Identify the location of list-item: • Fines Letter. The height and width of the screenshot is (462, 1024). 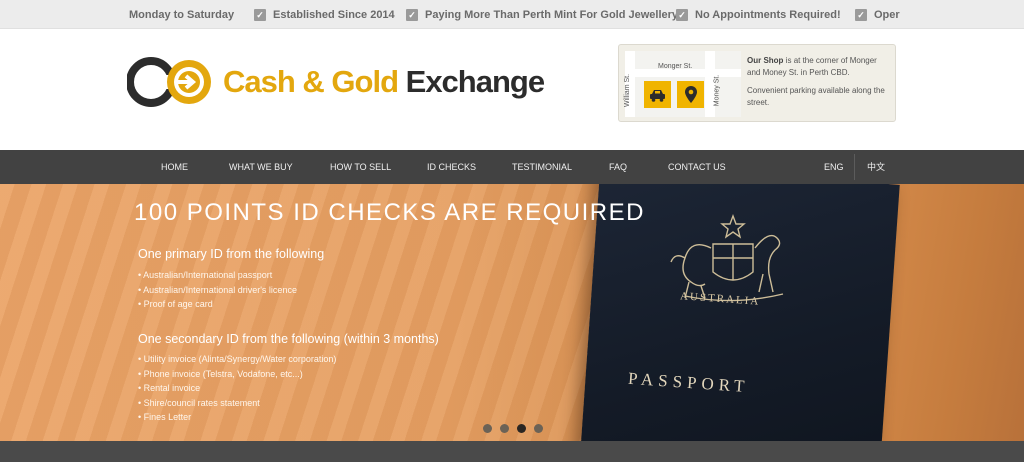
(165, 417).